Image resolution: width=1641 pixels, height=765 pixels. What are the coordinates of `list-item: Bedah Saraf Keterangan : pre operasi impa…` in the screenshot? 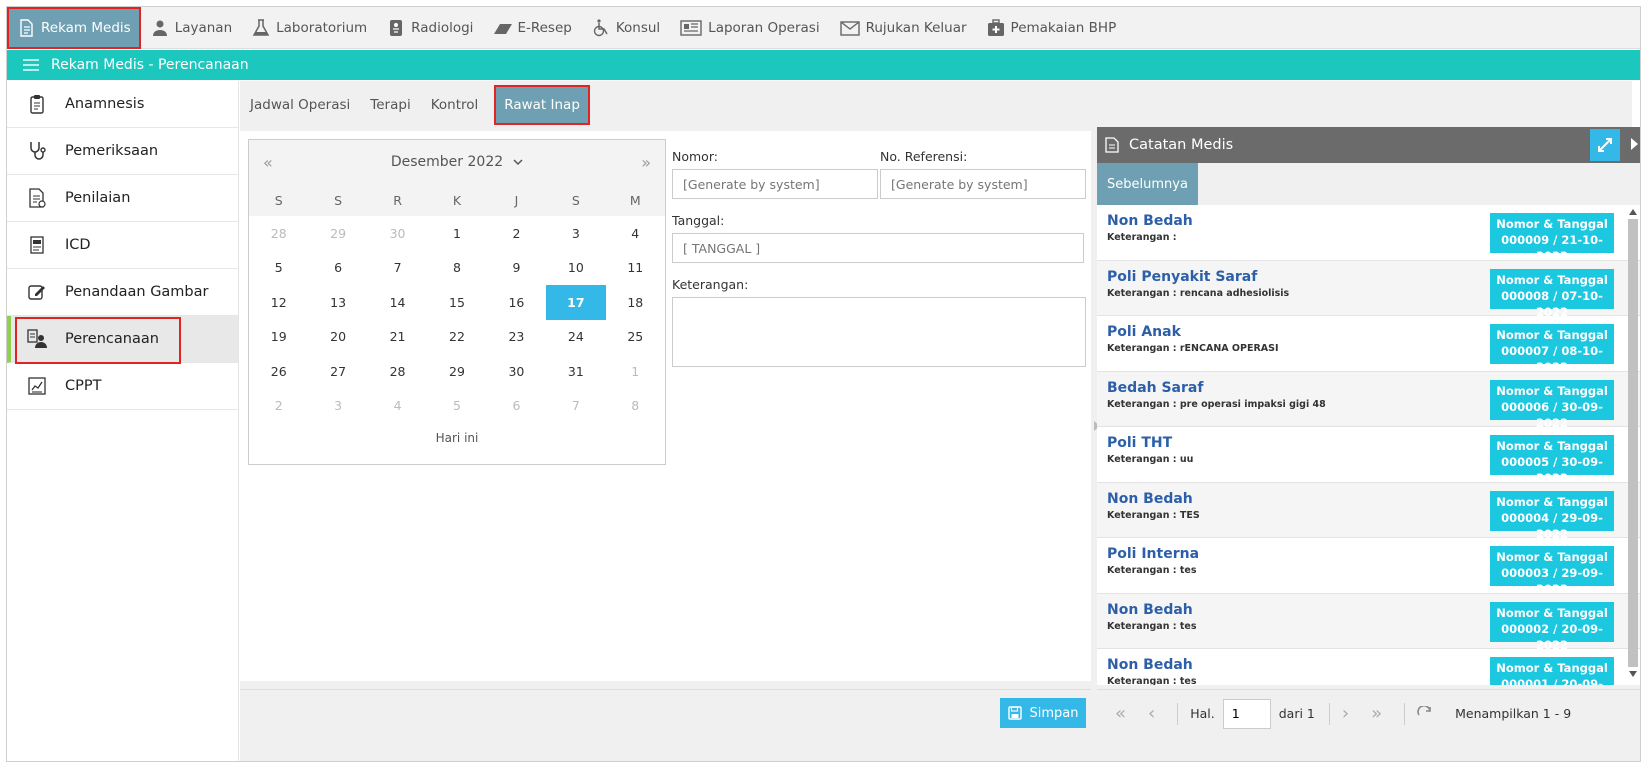 It's located at (1368, 400).